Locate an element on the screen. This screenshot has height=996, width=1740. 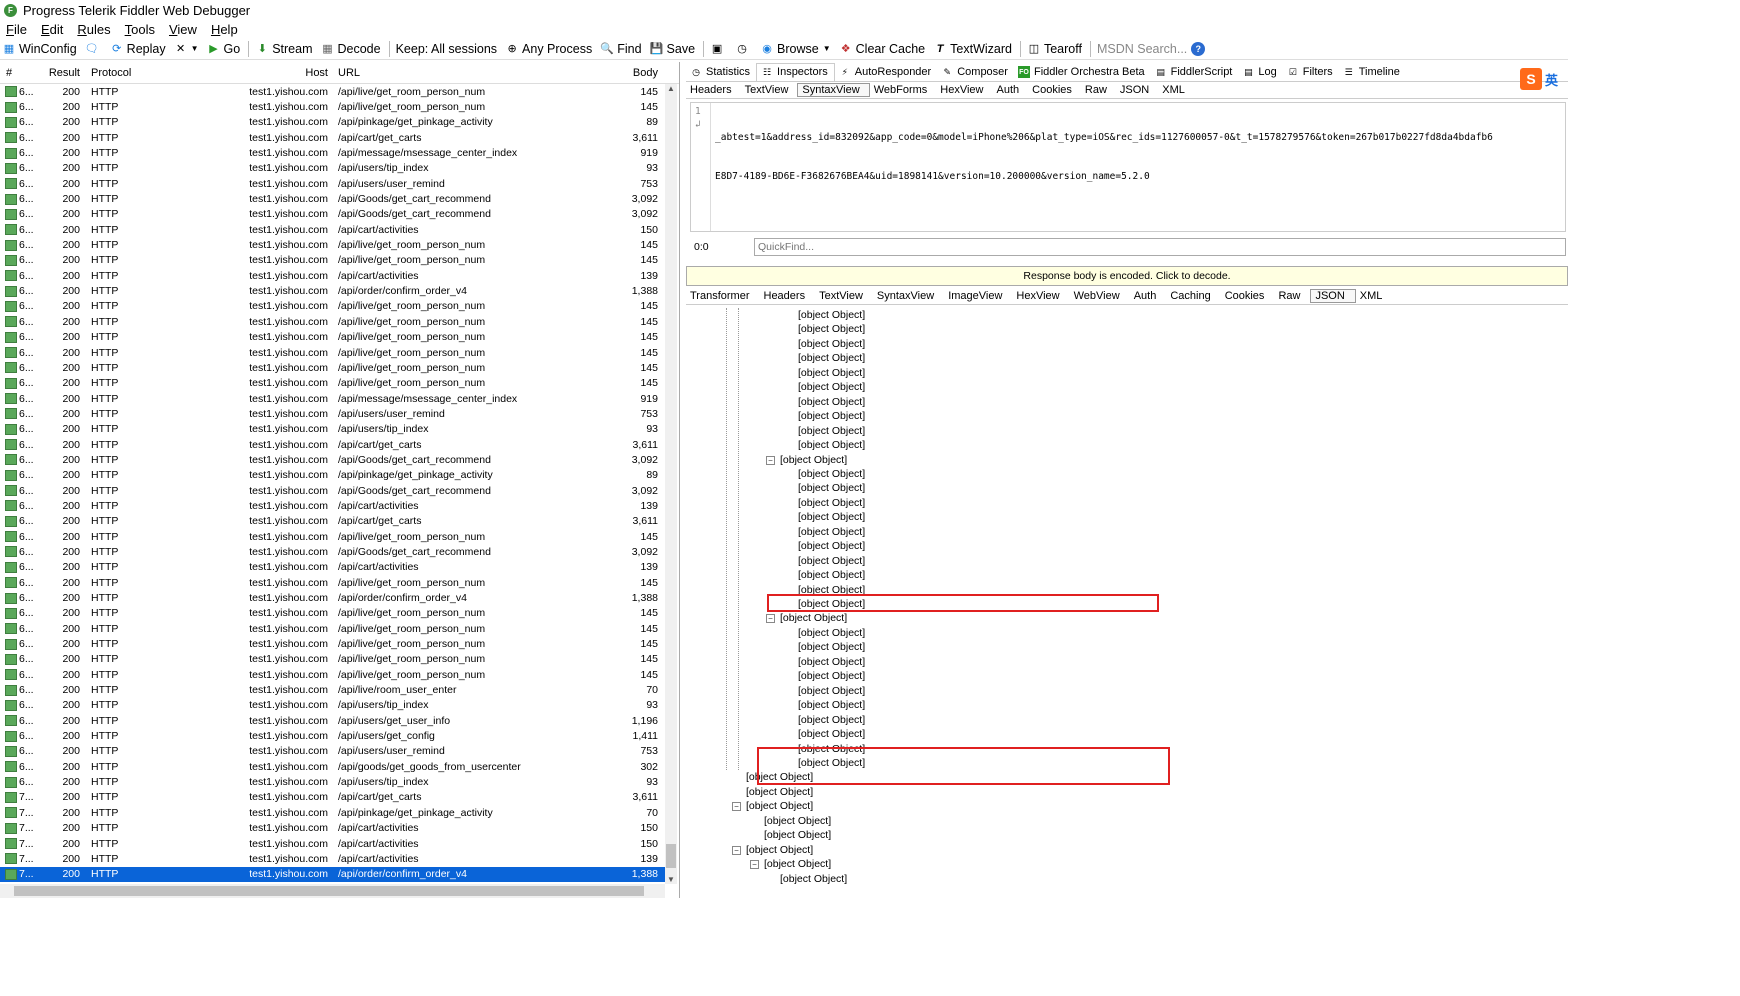
request-tab-syntaxview: SyntaxView is located at coordinates (833, 90).